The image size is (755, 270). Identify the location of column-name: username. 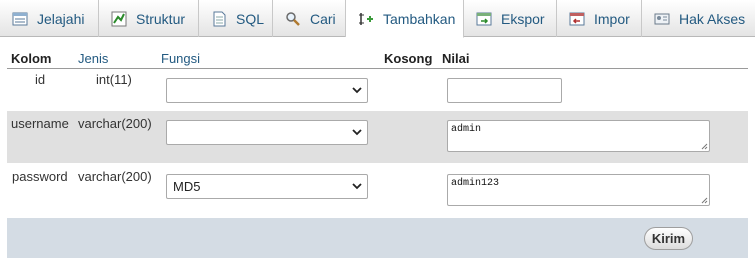
(40, 123).